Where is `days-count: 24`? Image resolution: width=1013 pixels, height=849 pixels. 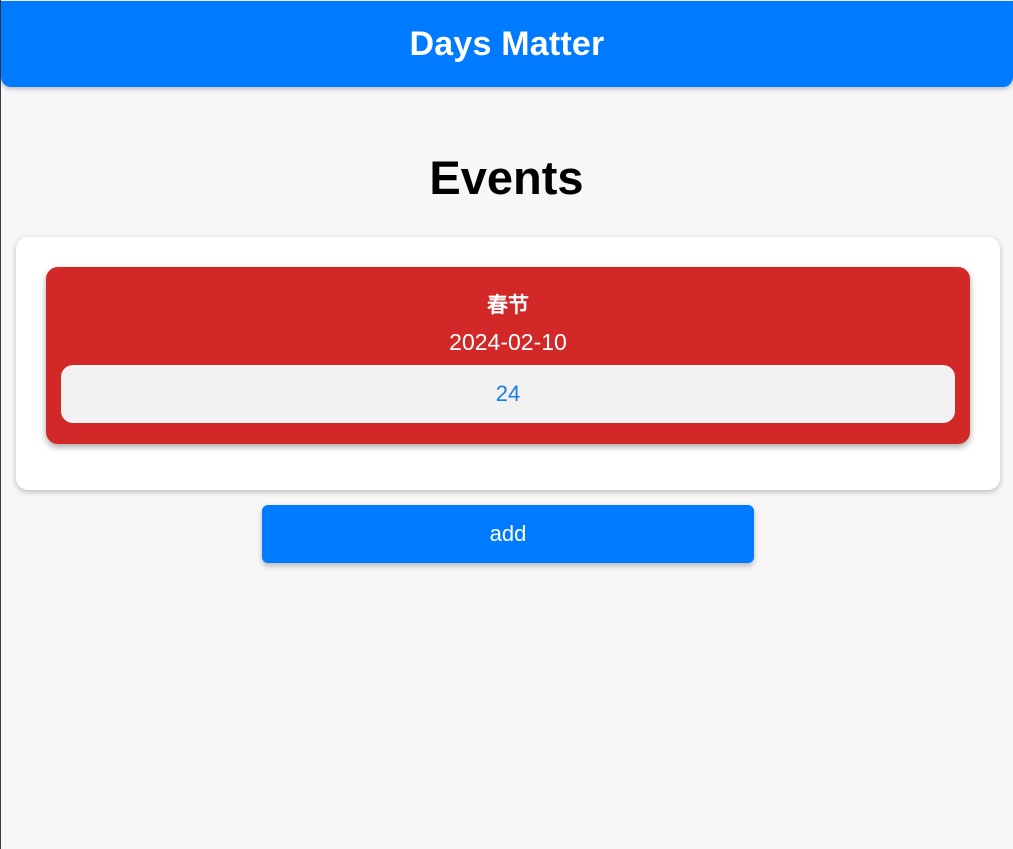 days-count: 24 is located at coordinates (508, 394).